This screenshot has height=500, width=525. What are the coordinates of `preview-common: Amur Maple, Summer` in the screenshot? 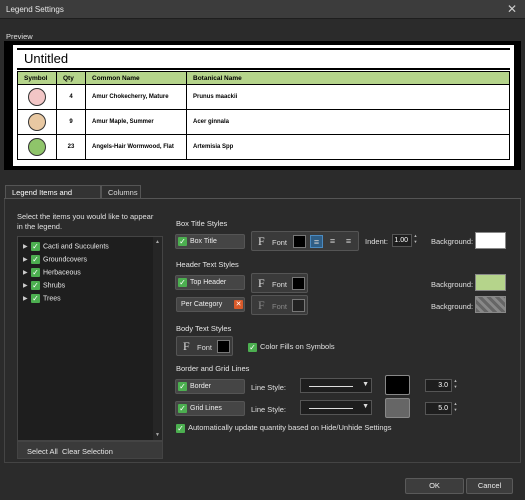 It's located at (136, 122).